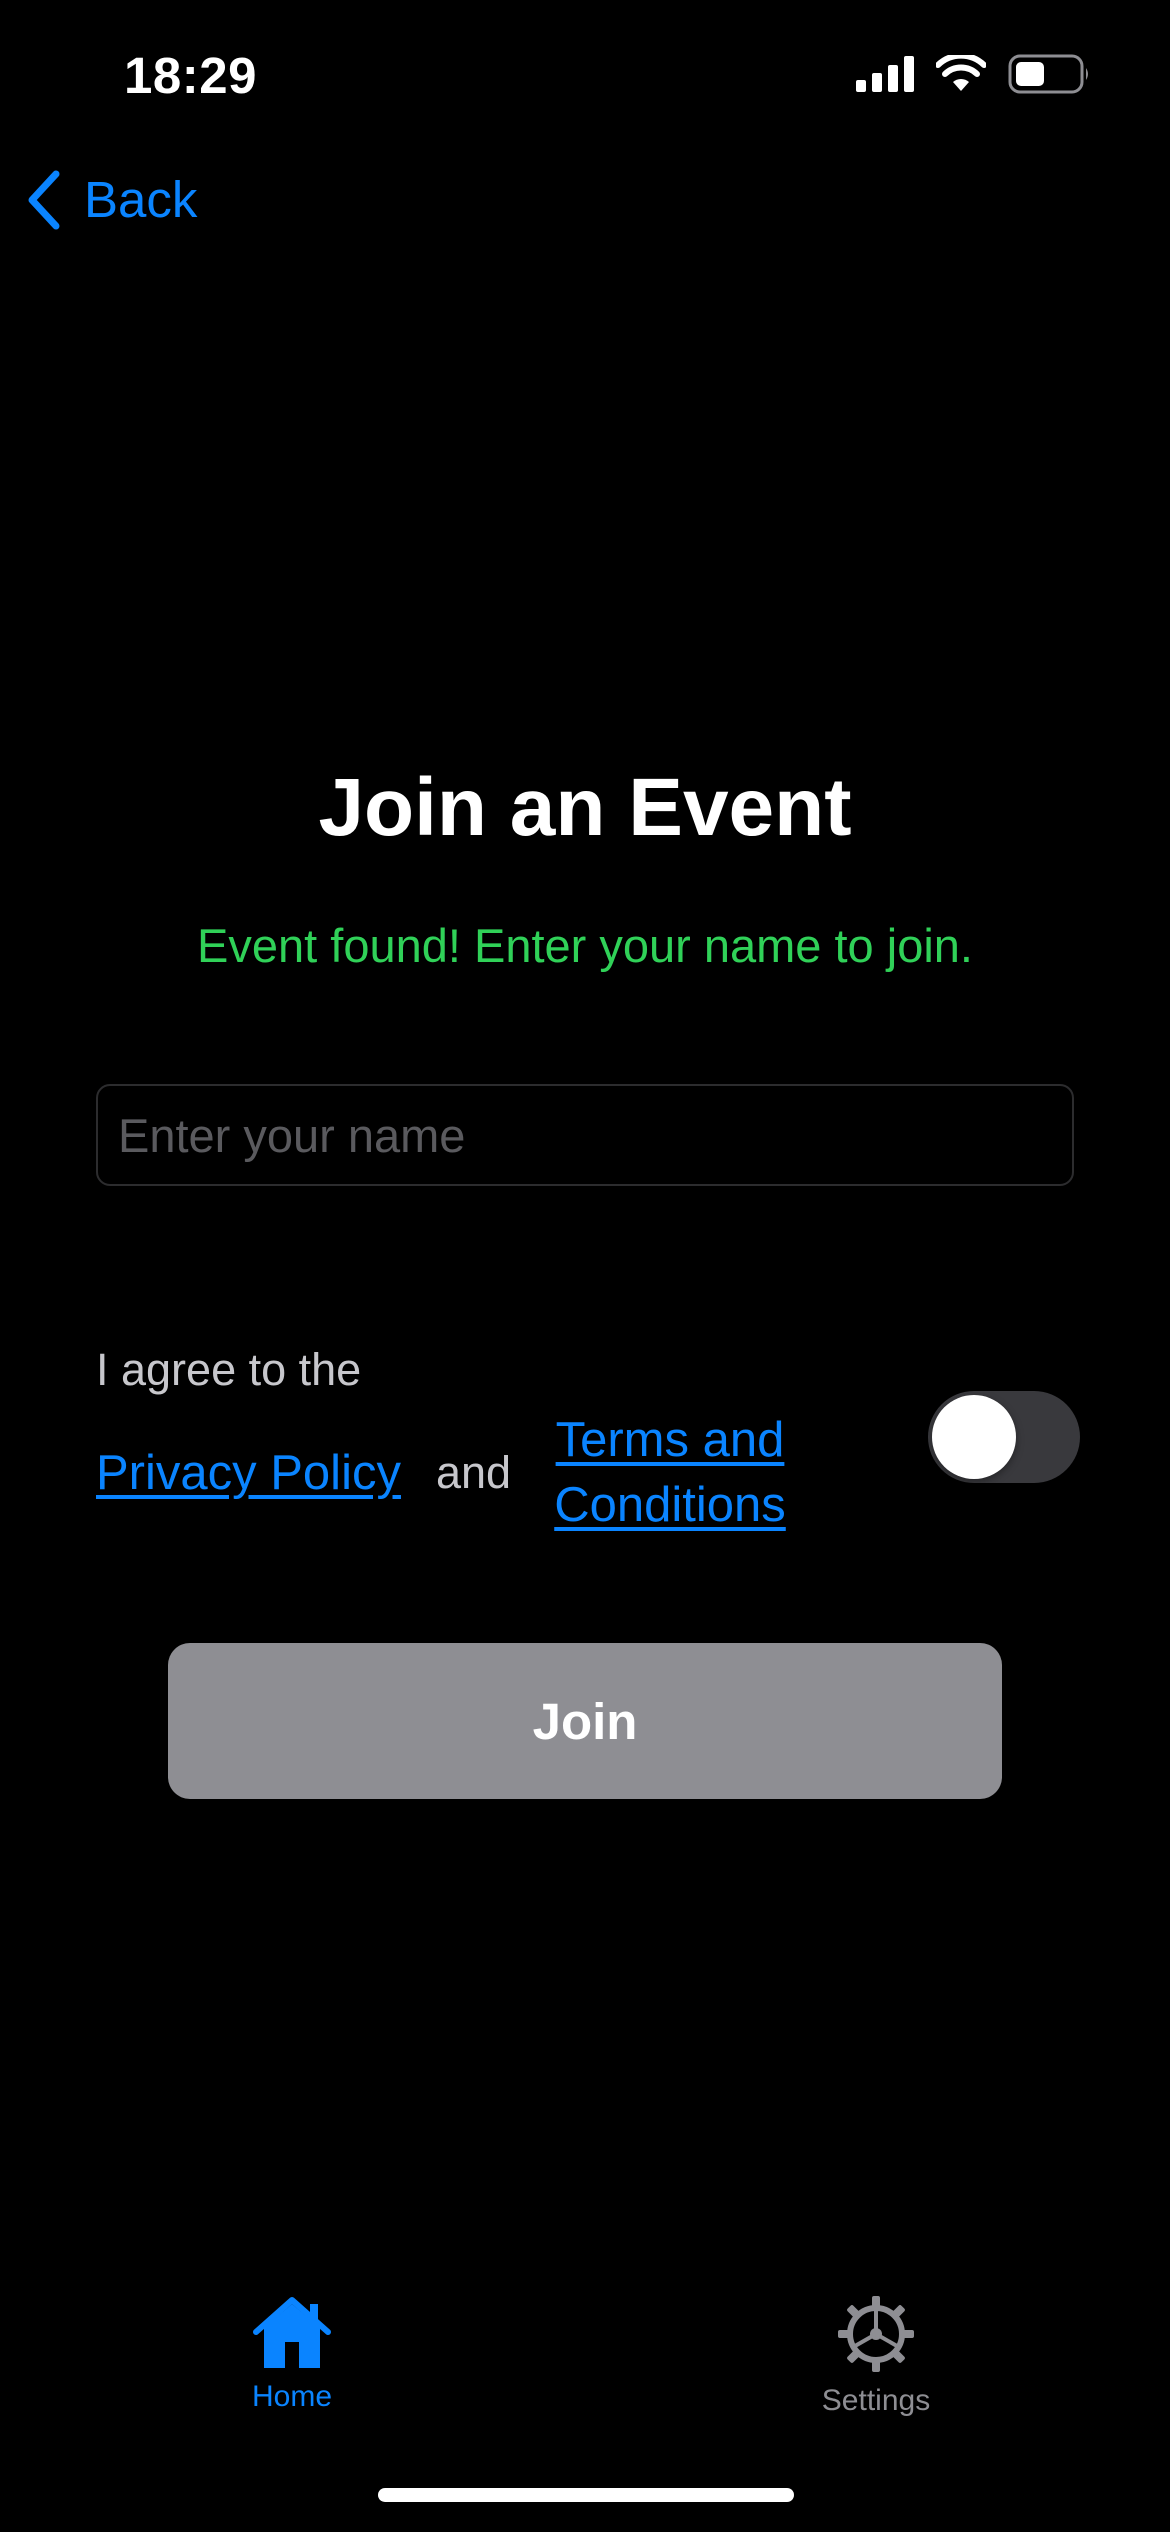  I want to click on cellular-signal-icon, so click(885, 74).